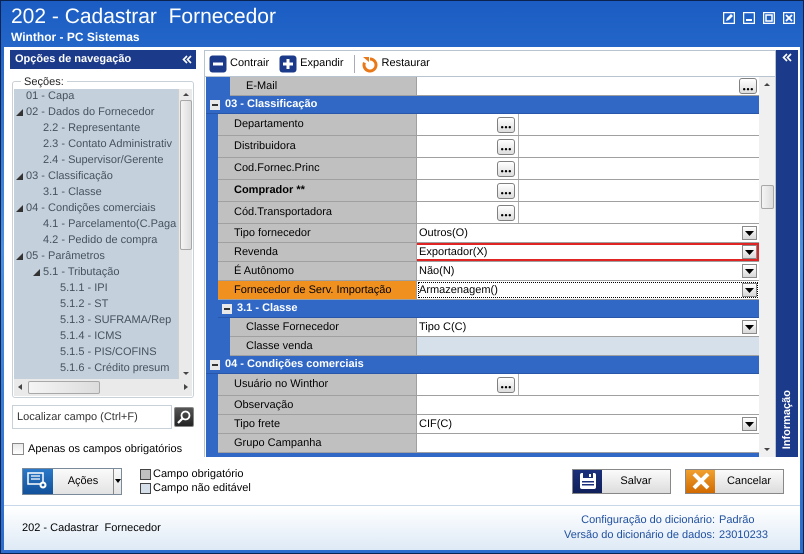 The width and height of the screenshot is (804, 554). I want to click on tree-item: 4.2 - Pedido de compra, so click(100, 240).